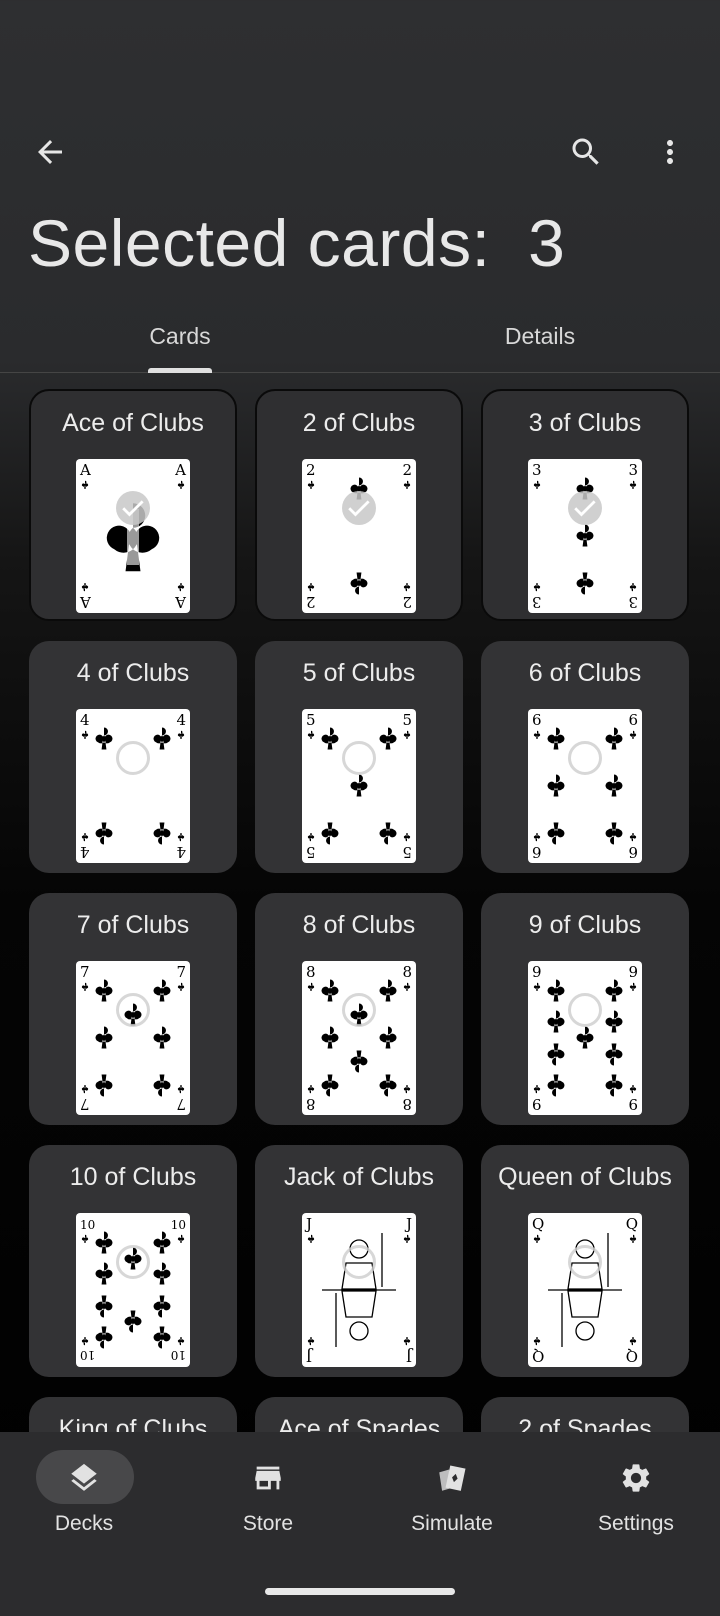  Describe the element at coordinates (359, 1414) in the screenshot. I see `card-tile: Ace of SpadesAAAA` at that location.